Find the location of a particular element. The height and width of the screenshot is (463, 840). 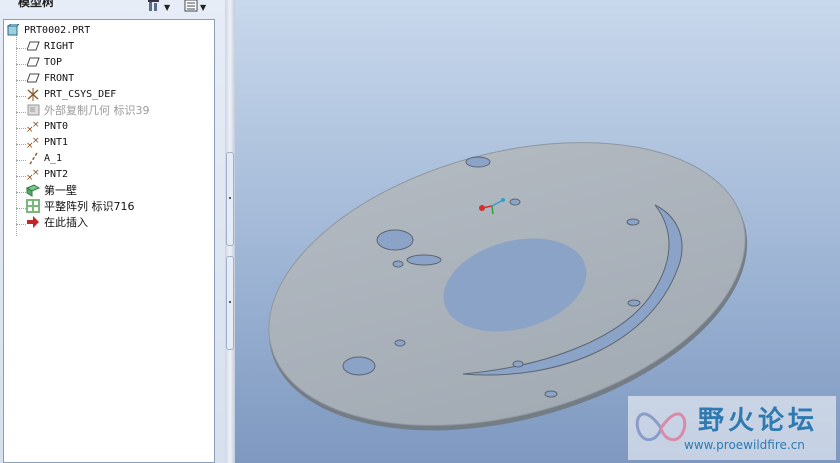

panel-splitter is located at coordinates (230, 231).